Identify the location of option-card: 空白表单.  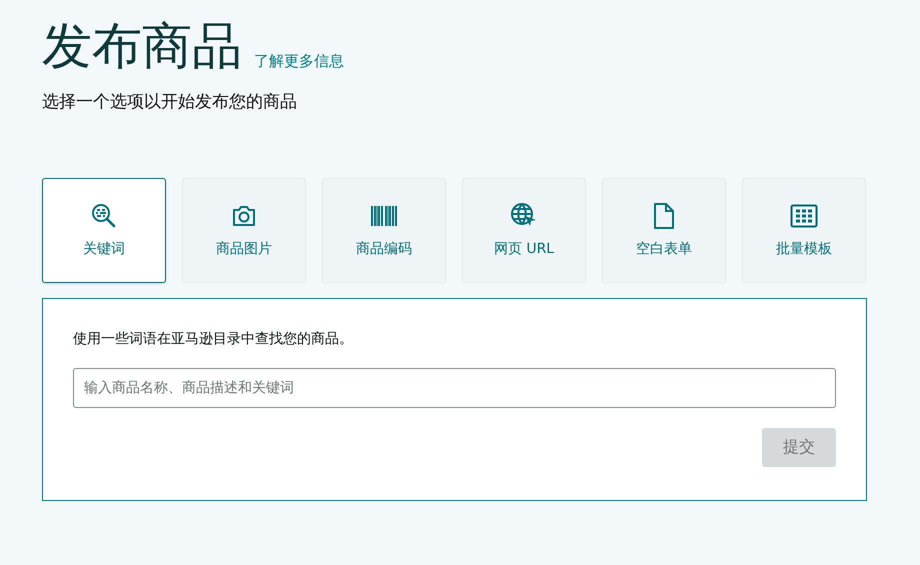
(664, 230).